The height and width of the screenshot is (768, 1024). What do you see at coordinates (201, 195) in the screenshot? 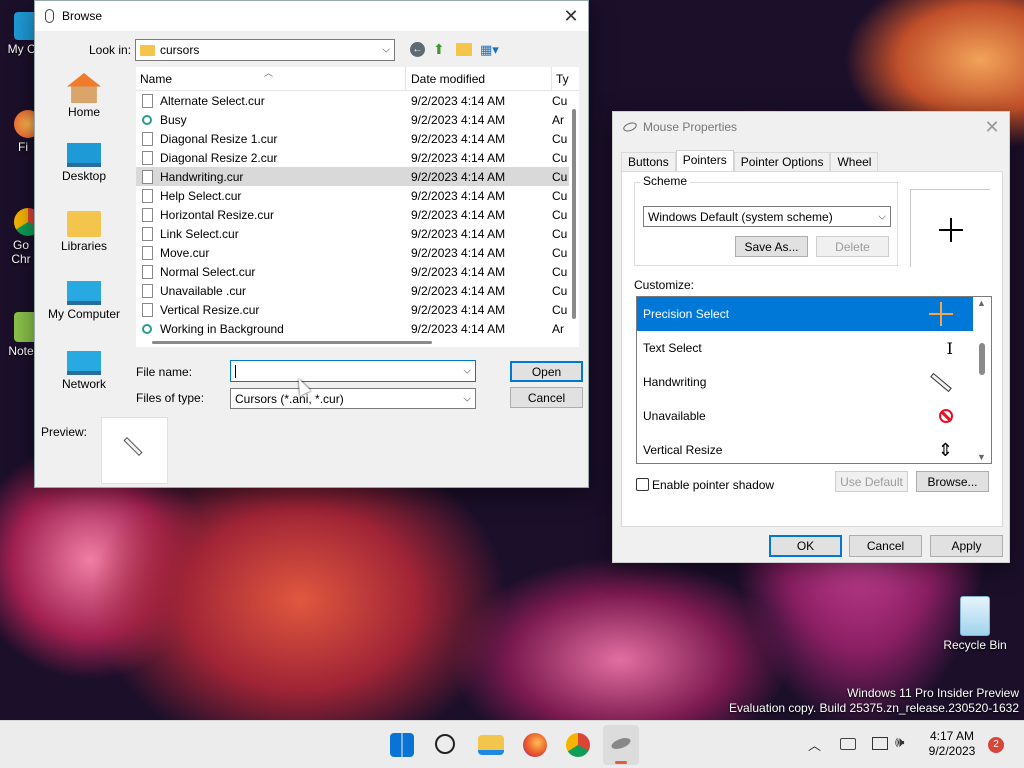
I see `file-name-text: Help Select.cur` at bounding box center [201, 195].